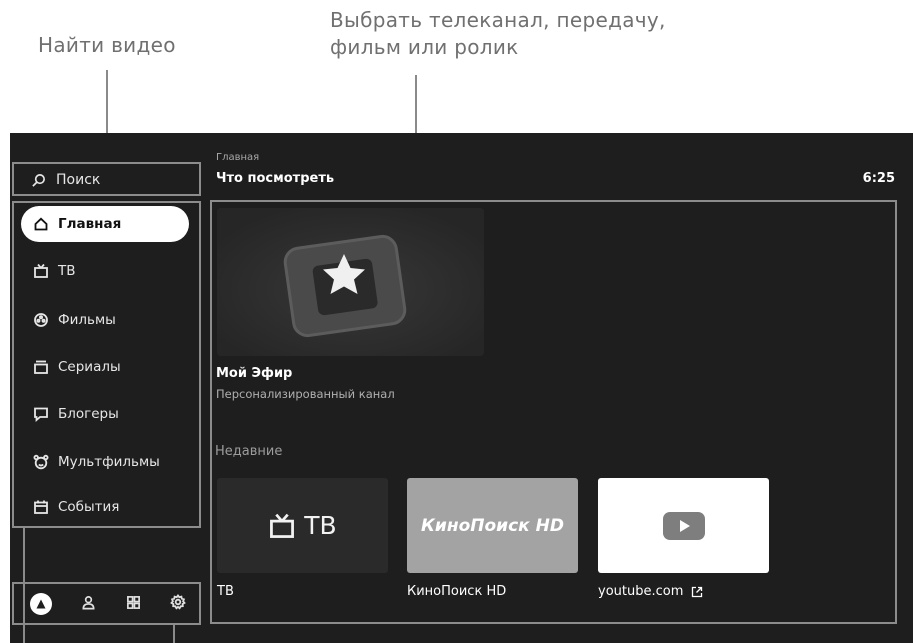 The image size is (913, 643). Describe the element at coordinates (90, 224) in the screenshot. I see `sidebar-item-label: Главная` at that location.